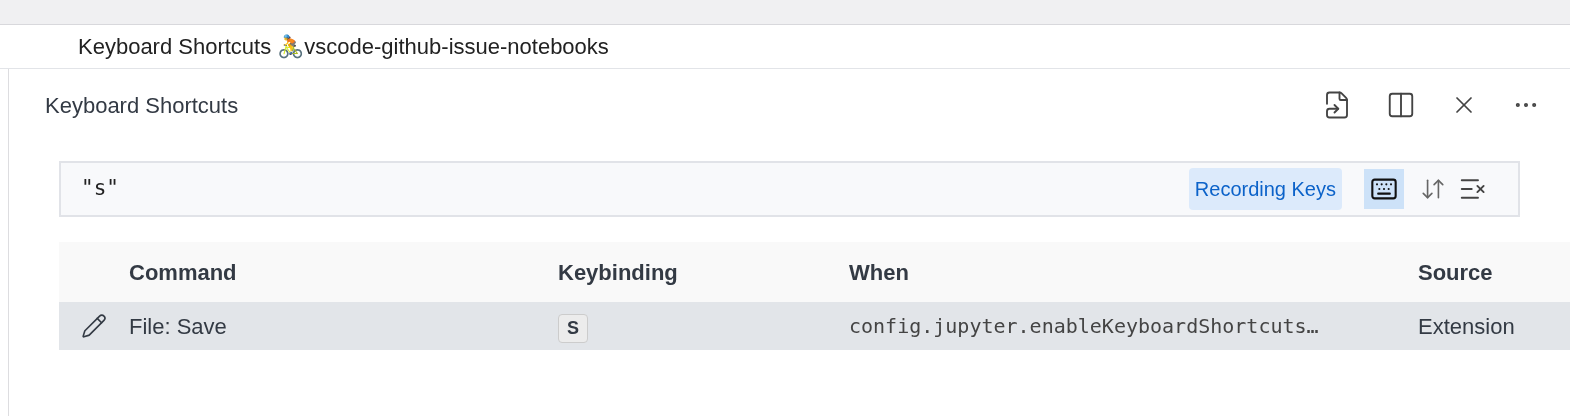  I want to click on column-header: When, so click(1133, 272).